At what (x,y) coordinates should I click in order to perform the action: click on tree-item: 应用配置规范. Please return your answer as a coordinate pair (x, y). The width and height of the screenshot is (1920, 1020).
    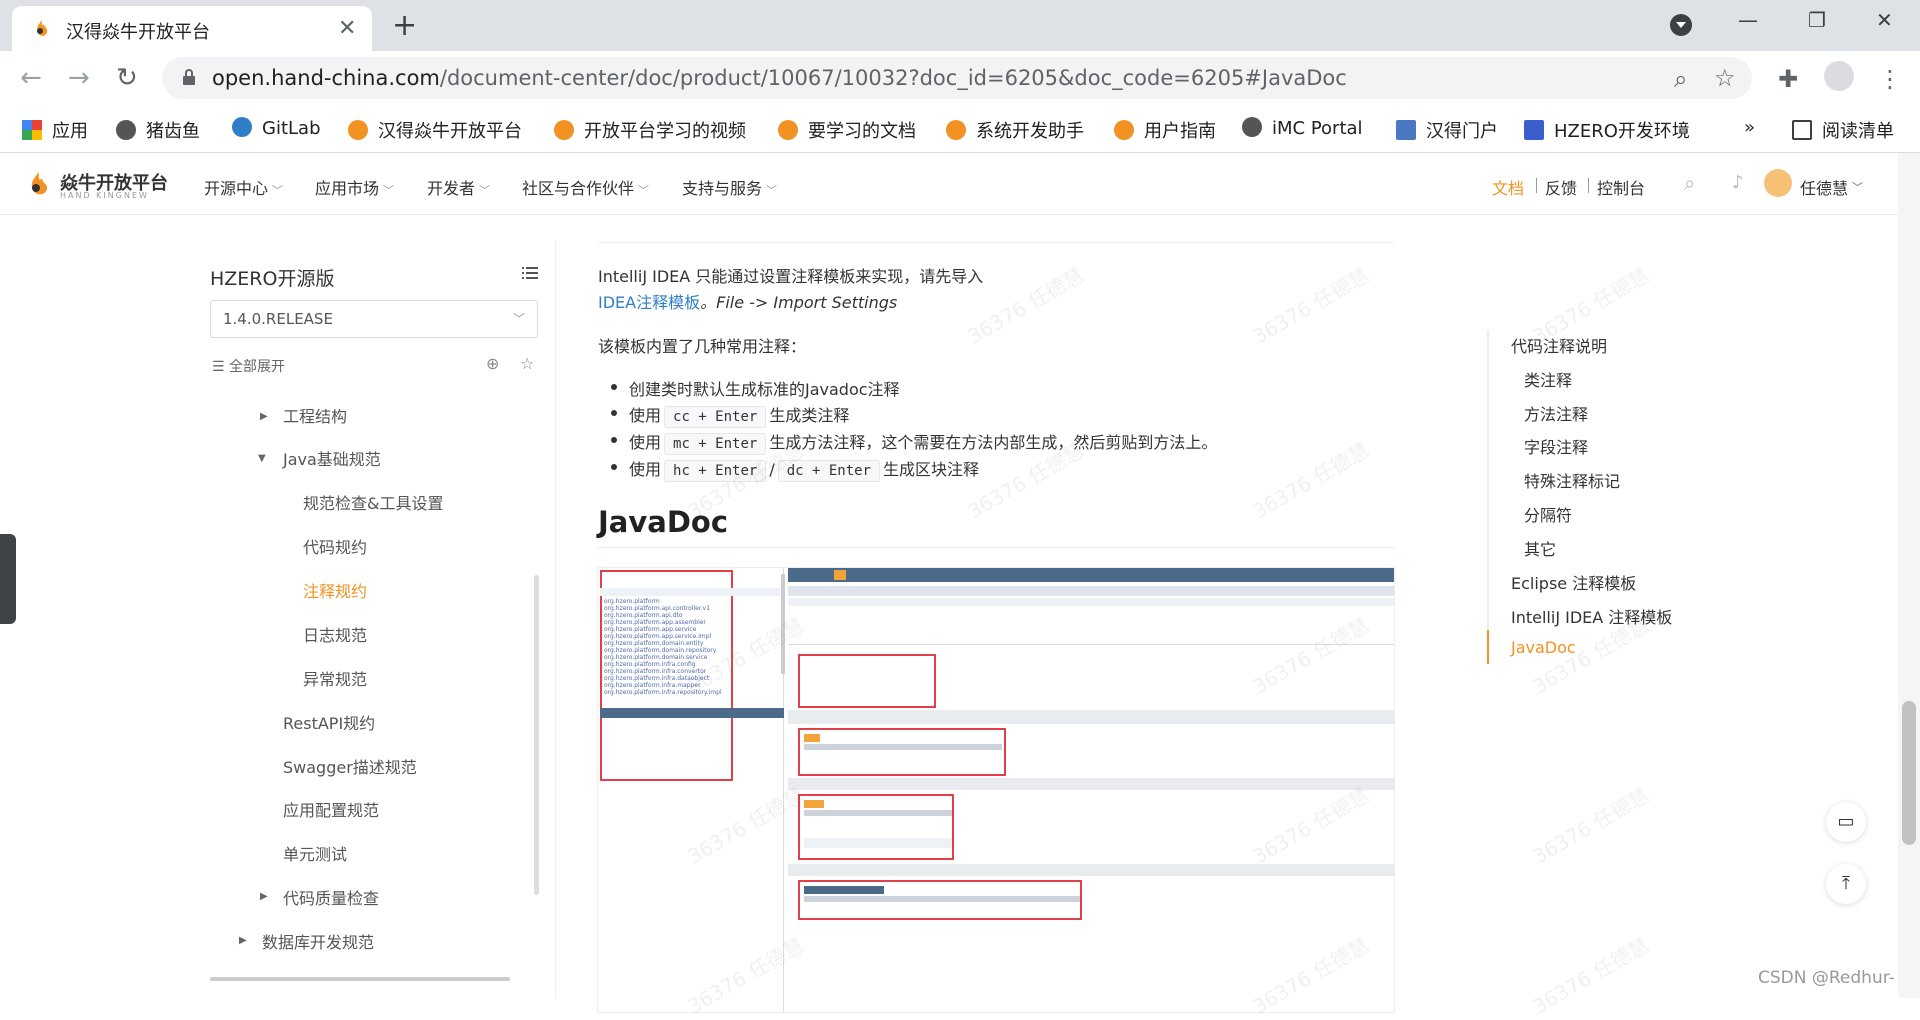
    Looking at the image, I should click on (331, 809).